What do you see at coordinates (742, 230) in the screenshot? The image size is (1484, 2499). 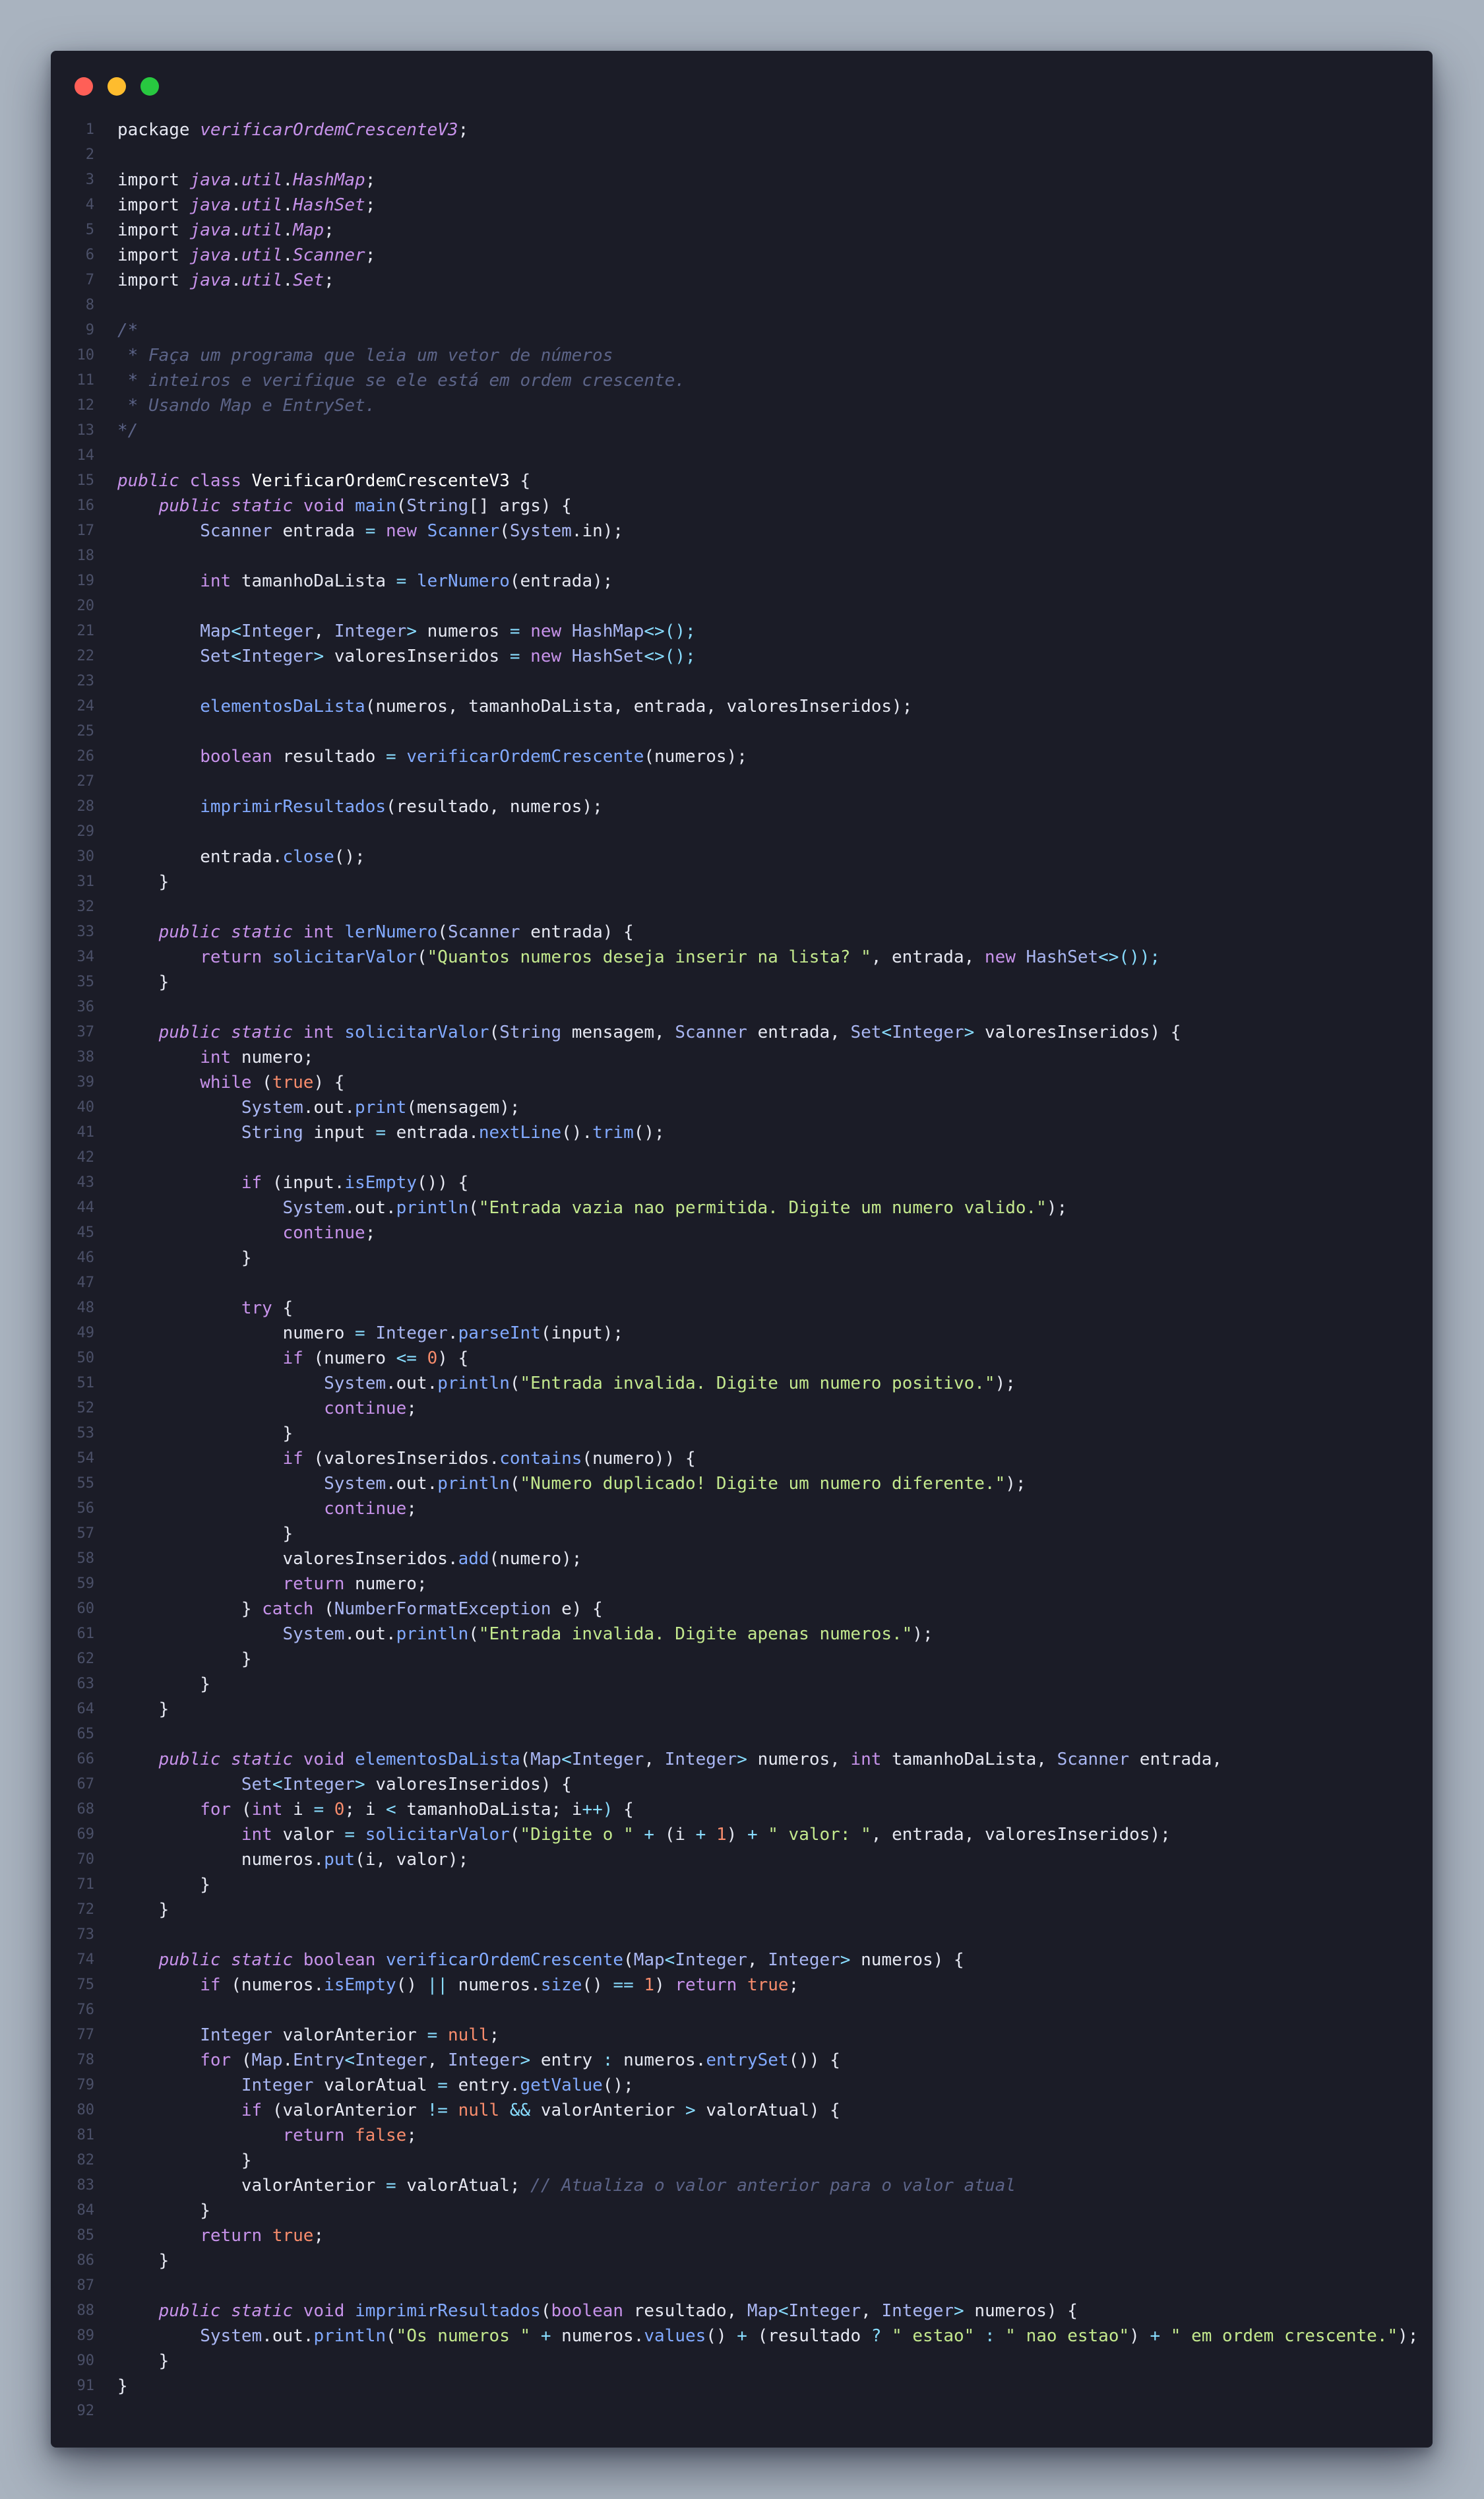 I see `code-line: 5 import java.util.Map;` at bounding box center [742, 230].